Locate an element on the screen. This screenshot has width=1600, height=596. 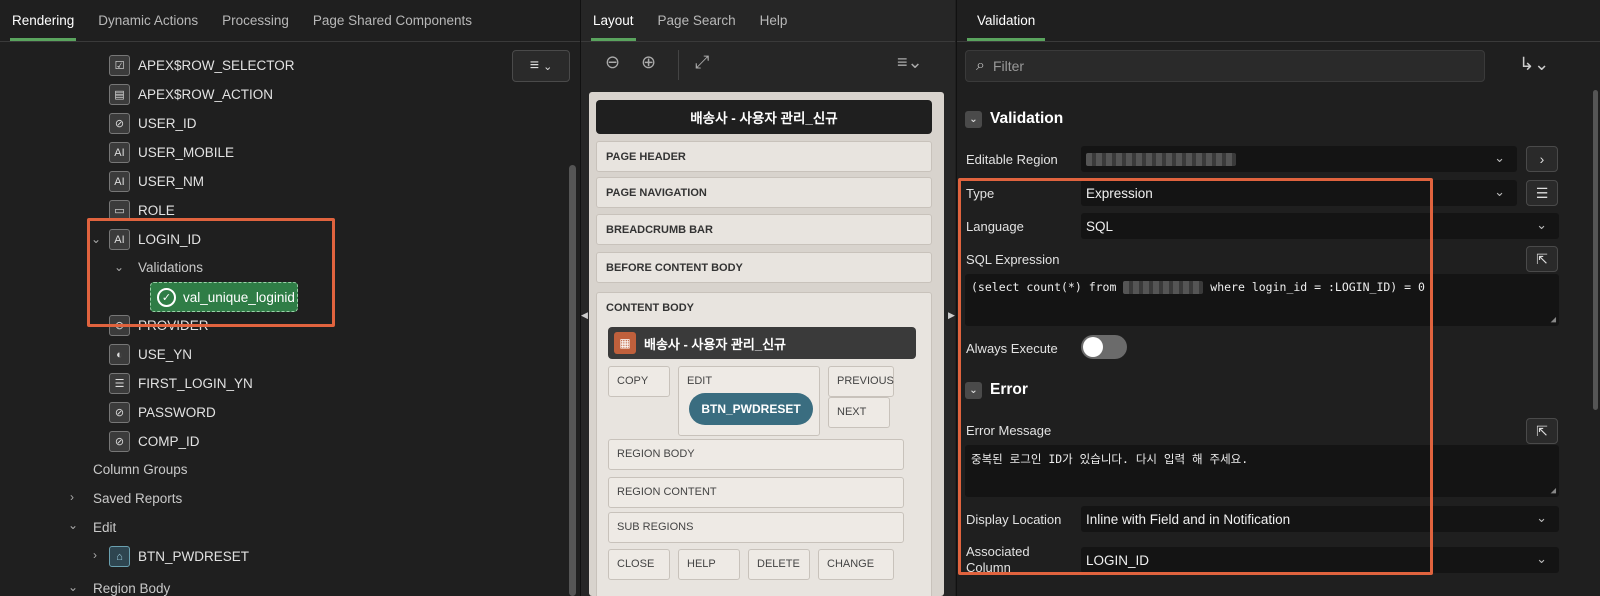
slot-close: CLOSE is located at coordinates (639, 564).